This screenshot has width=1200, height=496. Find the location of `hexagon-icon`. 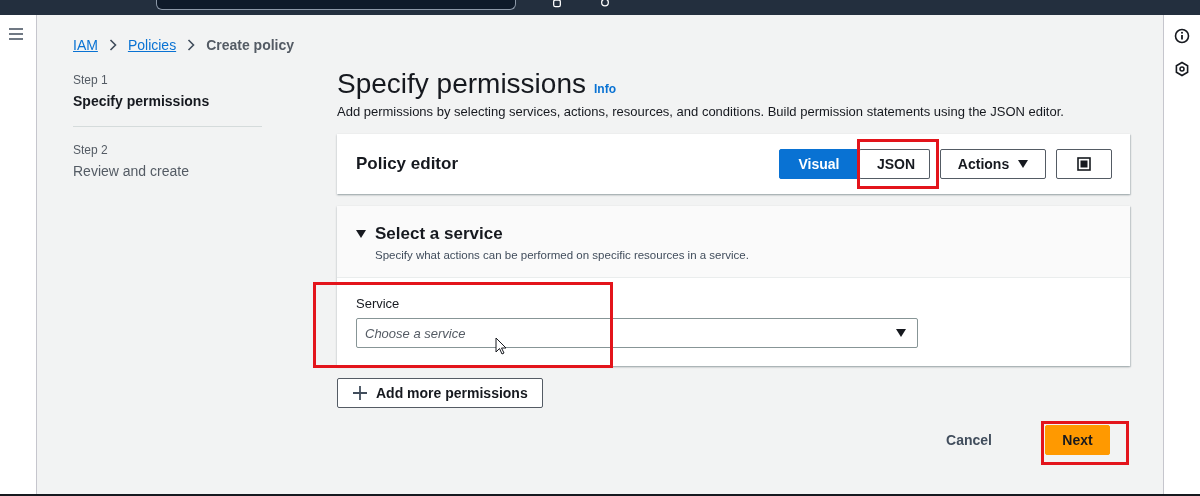

hexagon-icon is located at coordinates (1182, 69).